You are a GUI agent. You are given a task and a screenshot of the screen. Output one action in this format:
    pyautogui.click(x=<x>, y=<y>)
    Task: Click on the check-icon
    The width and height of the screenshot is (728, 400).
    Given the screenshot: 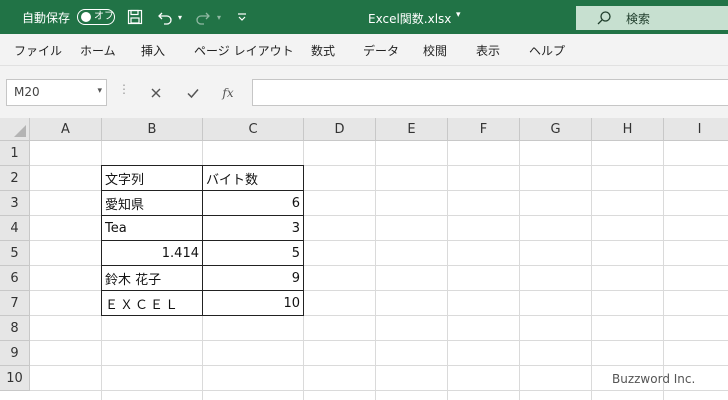 What is the action you would take?
    pyautogui.click(x=193, y=93)
    